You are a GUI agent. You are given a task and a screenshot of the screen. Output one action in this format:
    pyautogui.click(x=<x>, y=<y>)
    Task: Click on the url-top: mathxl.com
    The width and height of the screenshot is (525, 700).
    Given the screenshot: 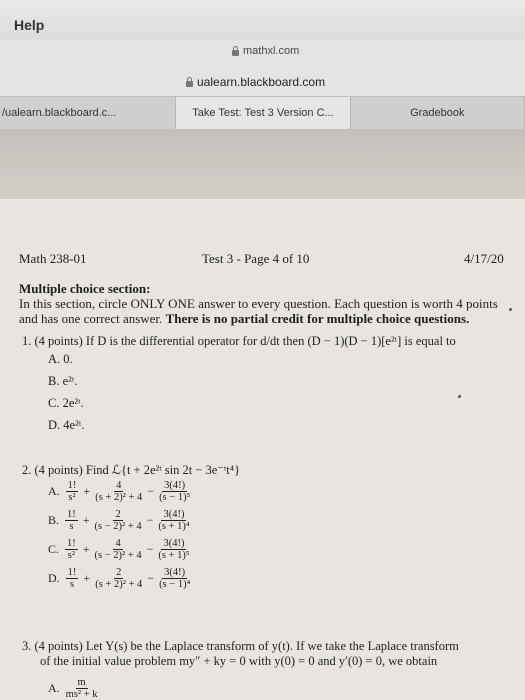 What is the action you would take?
    pyautogui.click(x=265, y=51)
    